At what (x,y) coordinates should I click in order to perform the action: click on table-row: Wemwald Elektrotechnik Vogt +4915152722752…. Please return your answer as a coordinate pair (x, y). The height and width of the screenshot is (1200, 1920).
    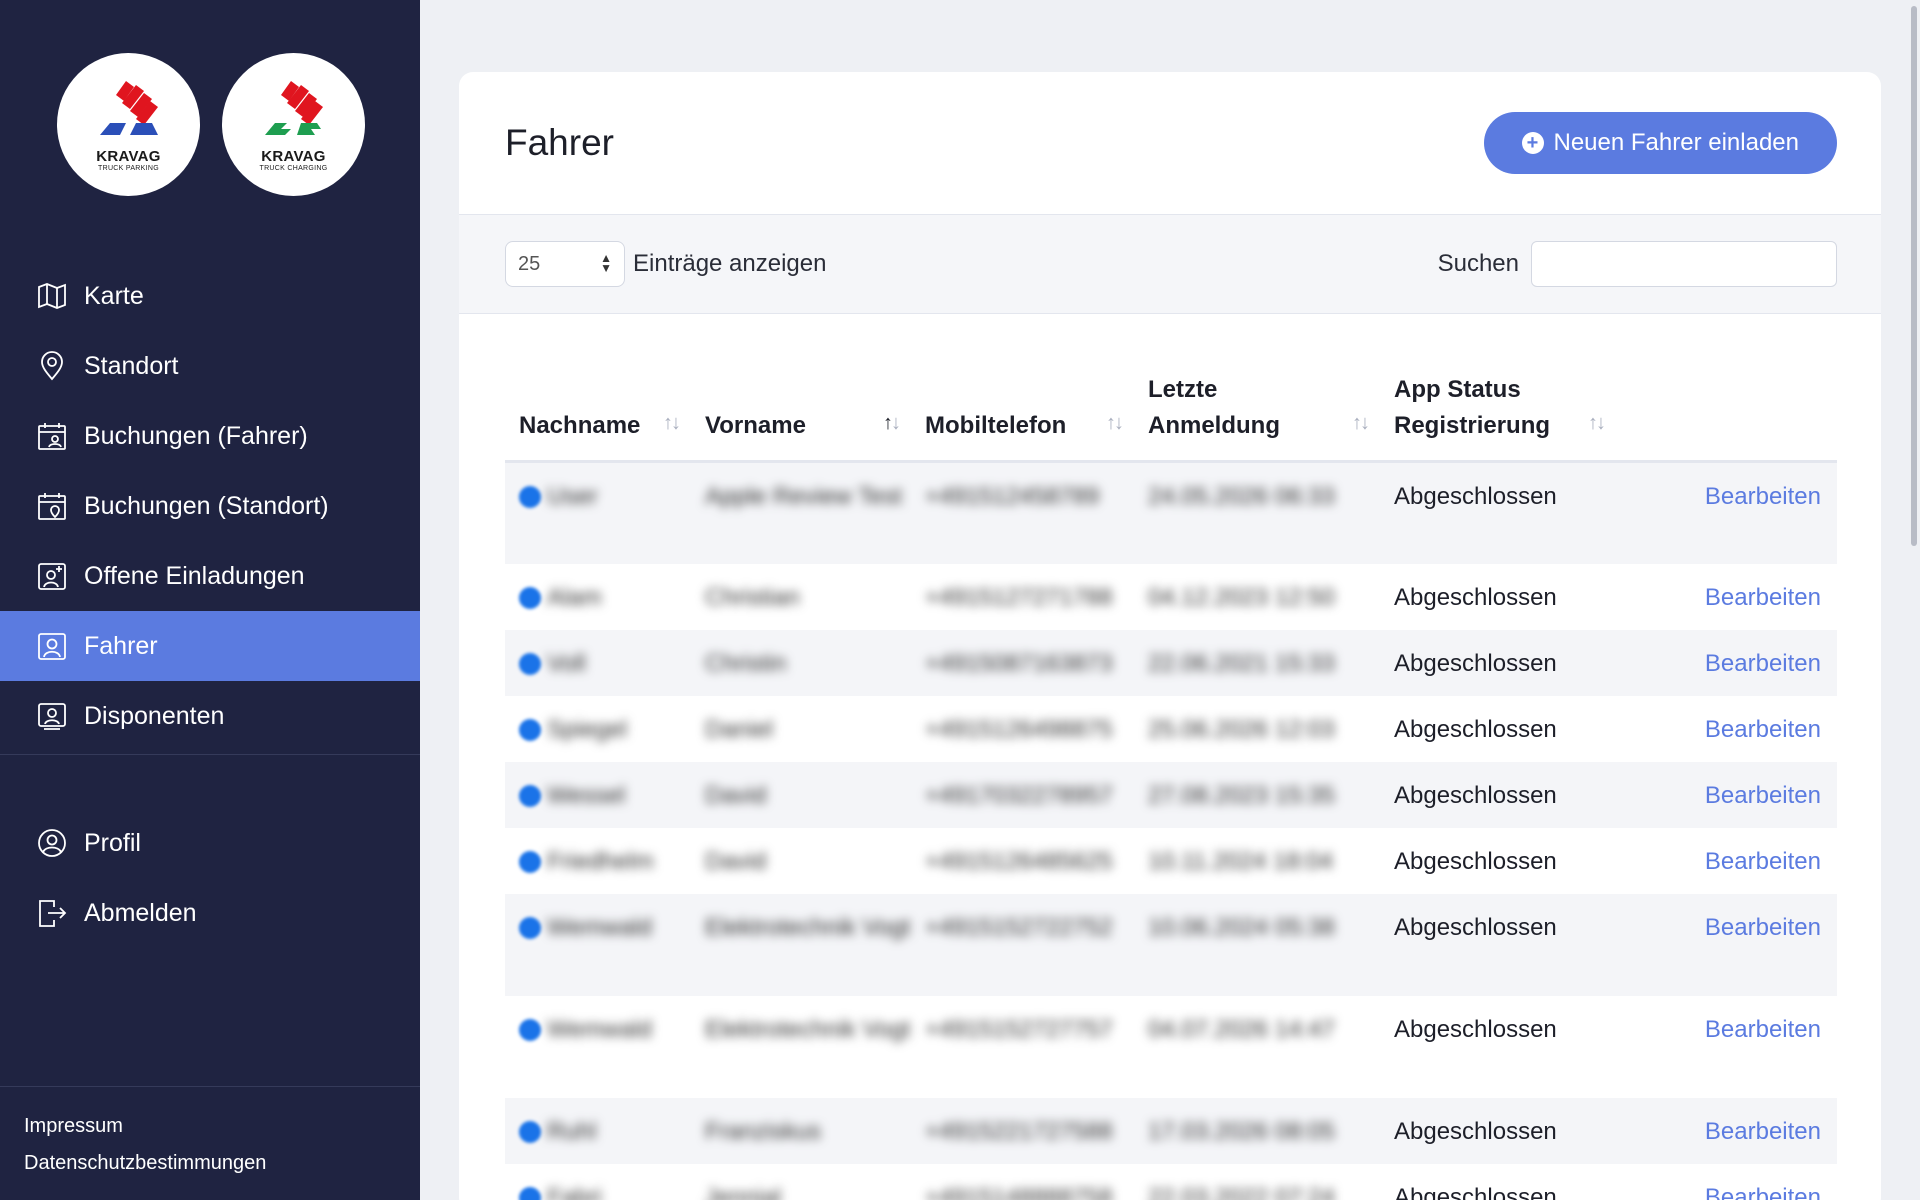
    Looking at the image, I should click on (1171, 944).